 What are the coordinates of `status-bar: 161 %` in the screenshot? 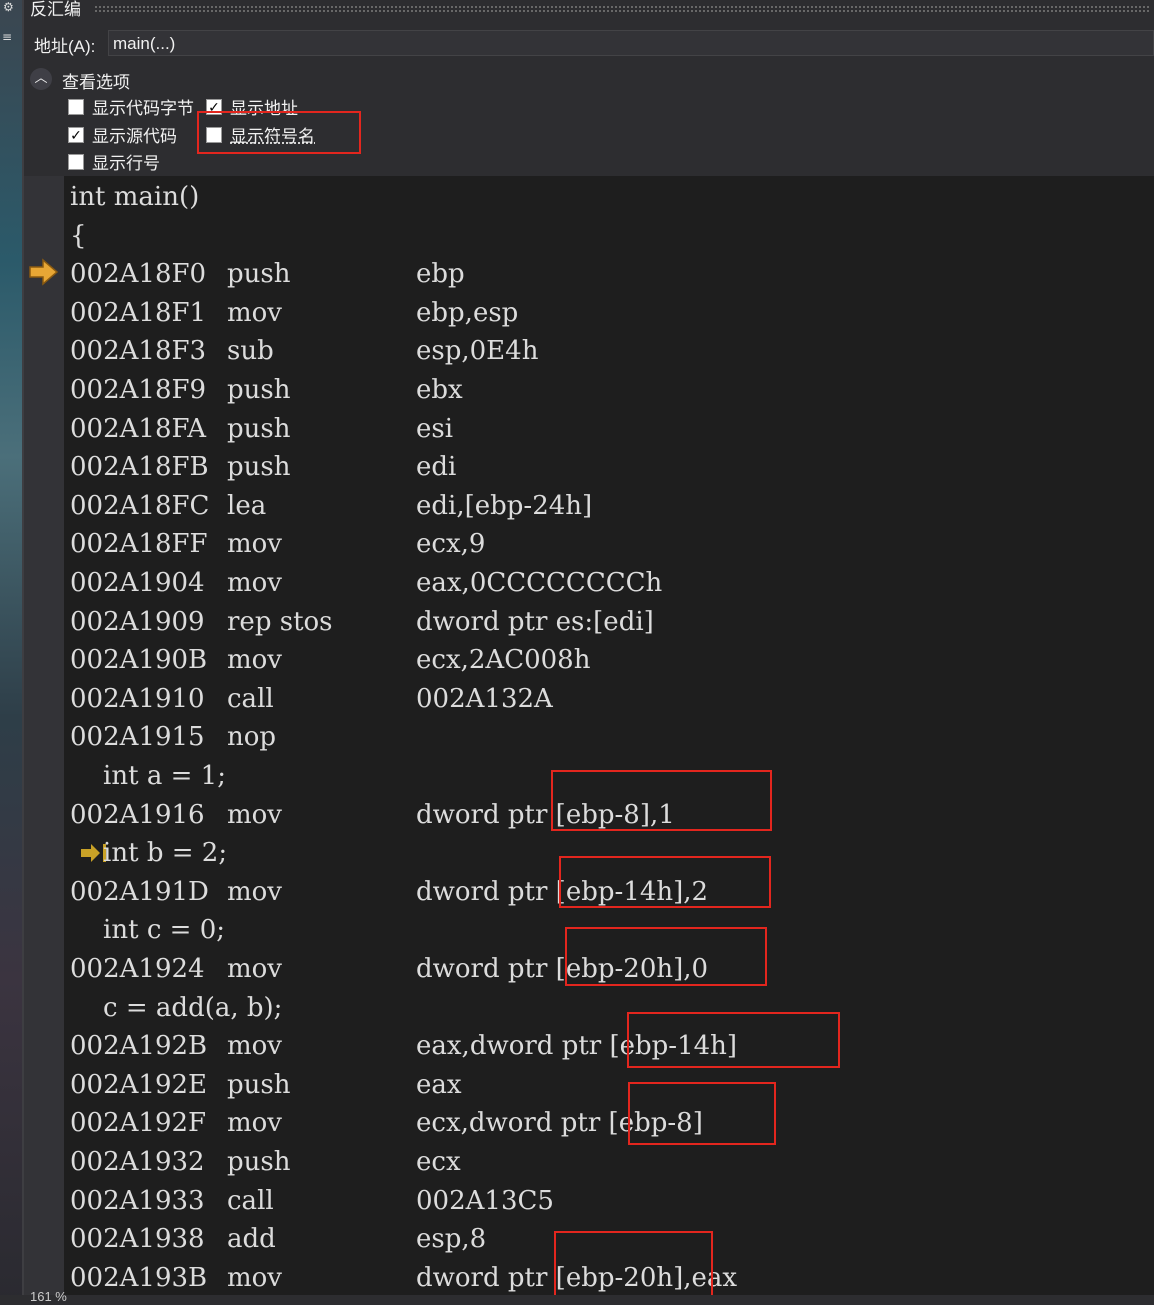 It's located at (577, 1297).